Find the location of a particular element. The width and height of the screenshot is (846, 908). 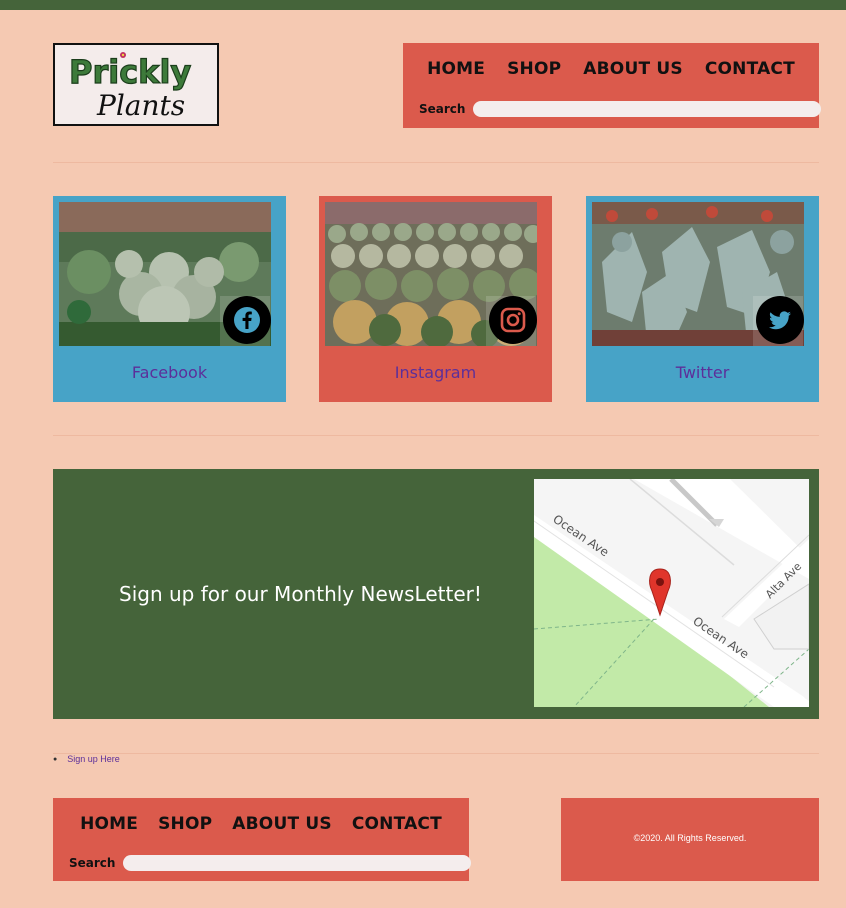

instagram-card: Instagram is located at coordinates (435, 299).